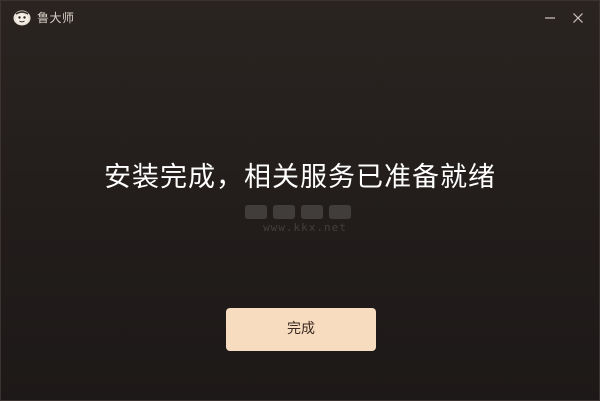 The width and height of the screenshot is (600, 401). I want to click on watermark: www.kkx.net, so click(305, 221).